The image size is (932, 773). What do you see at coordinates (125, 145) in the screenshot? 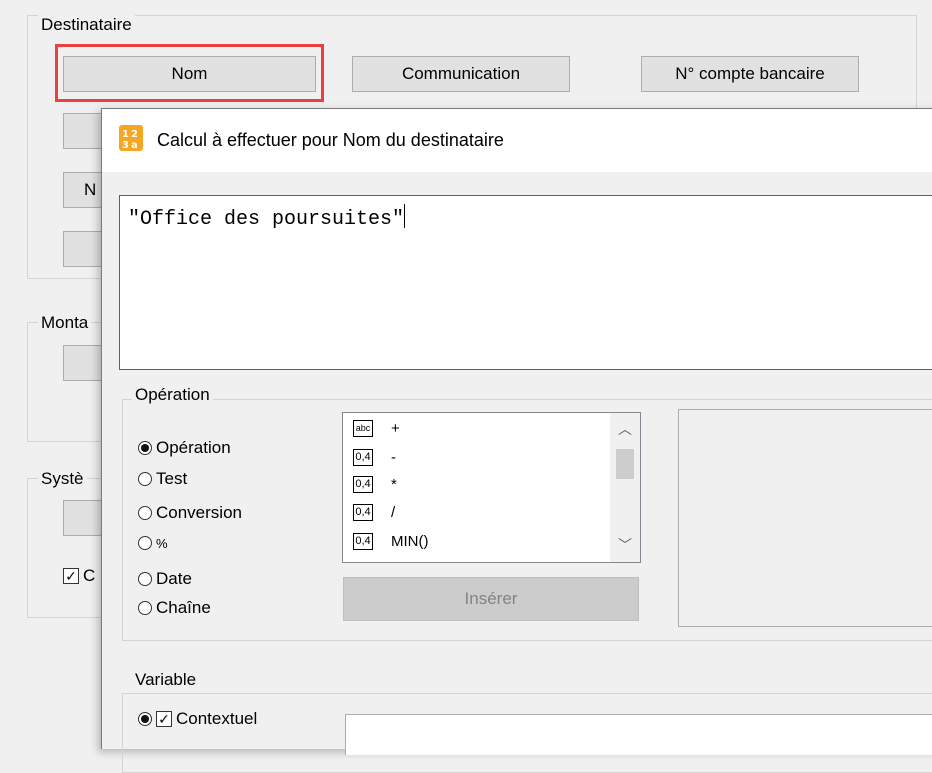
I see `svg-text: 3` at bounding box center [125, 145].